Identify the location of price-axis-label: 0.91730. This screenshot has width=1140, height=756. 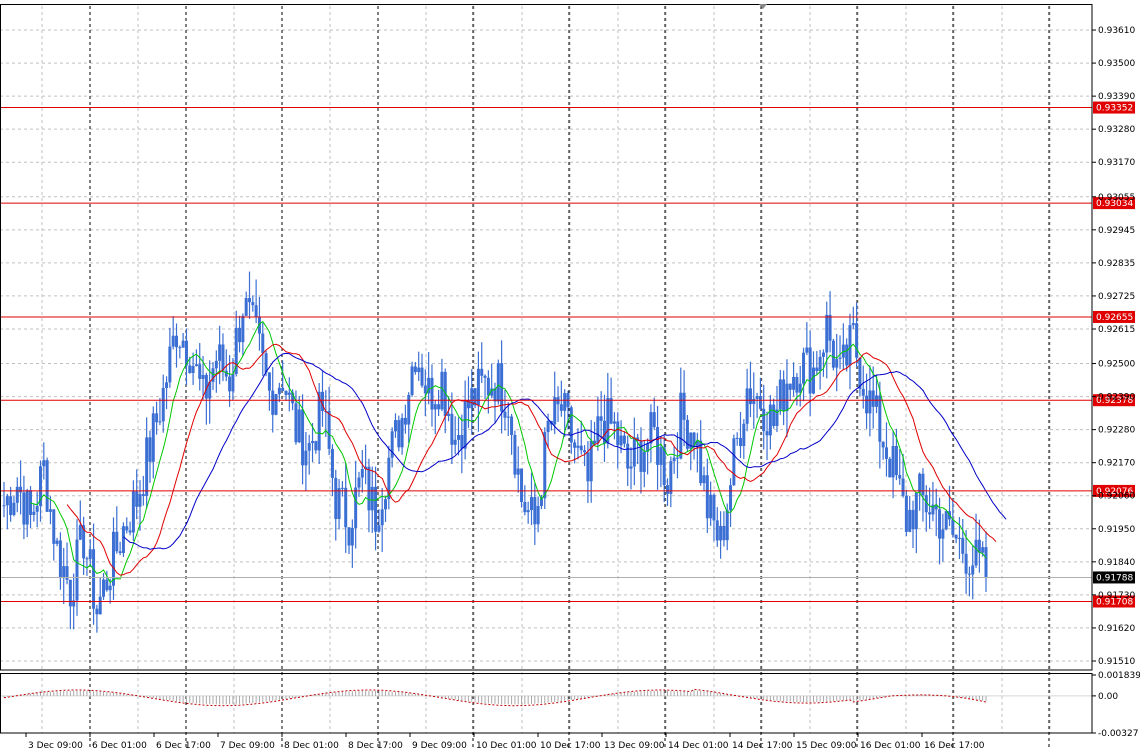
(1116, 596).